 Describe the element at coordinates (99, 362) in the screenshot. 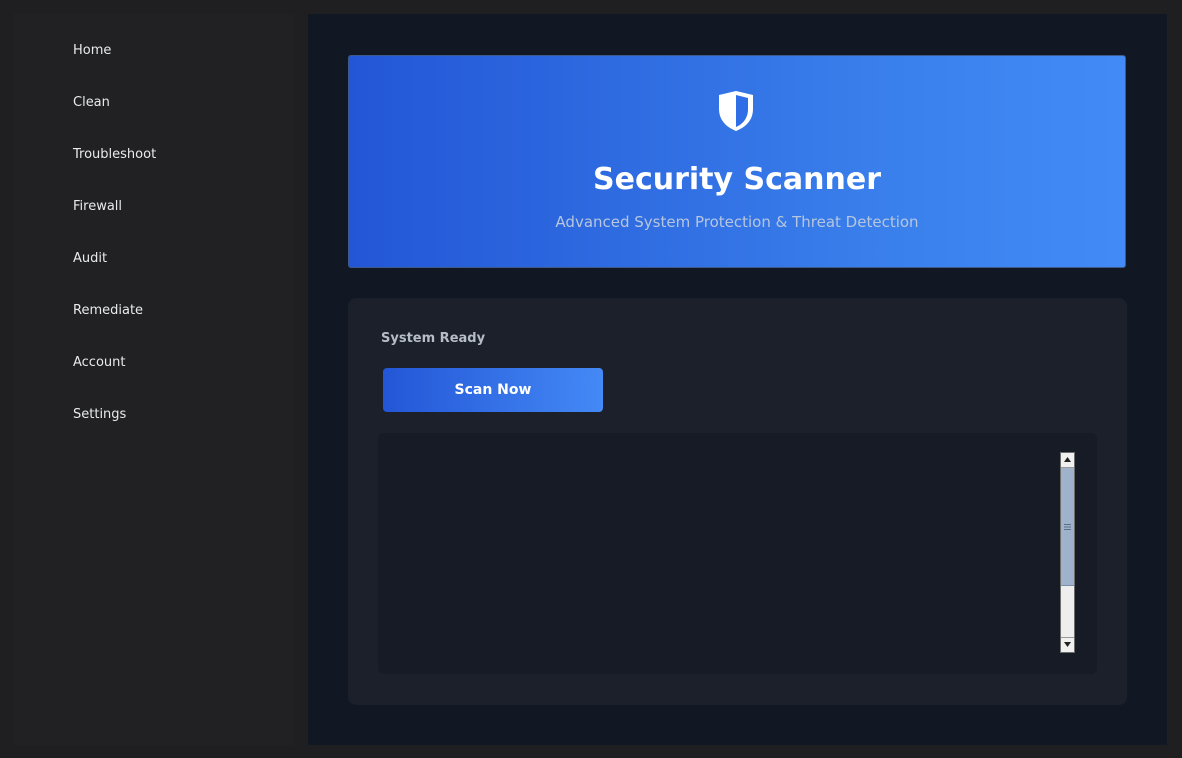

I see `sidebar-item-account: Account` at that location.